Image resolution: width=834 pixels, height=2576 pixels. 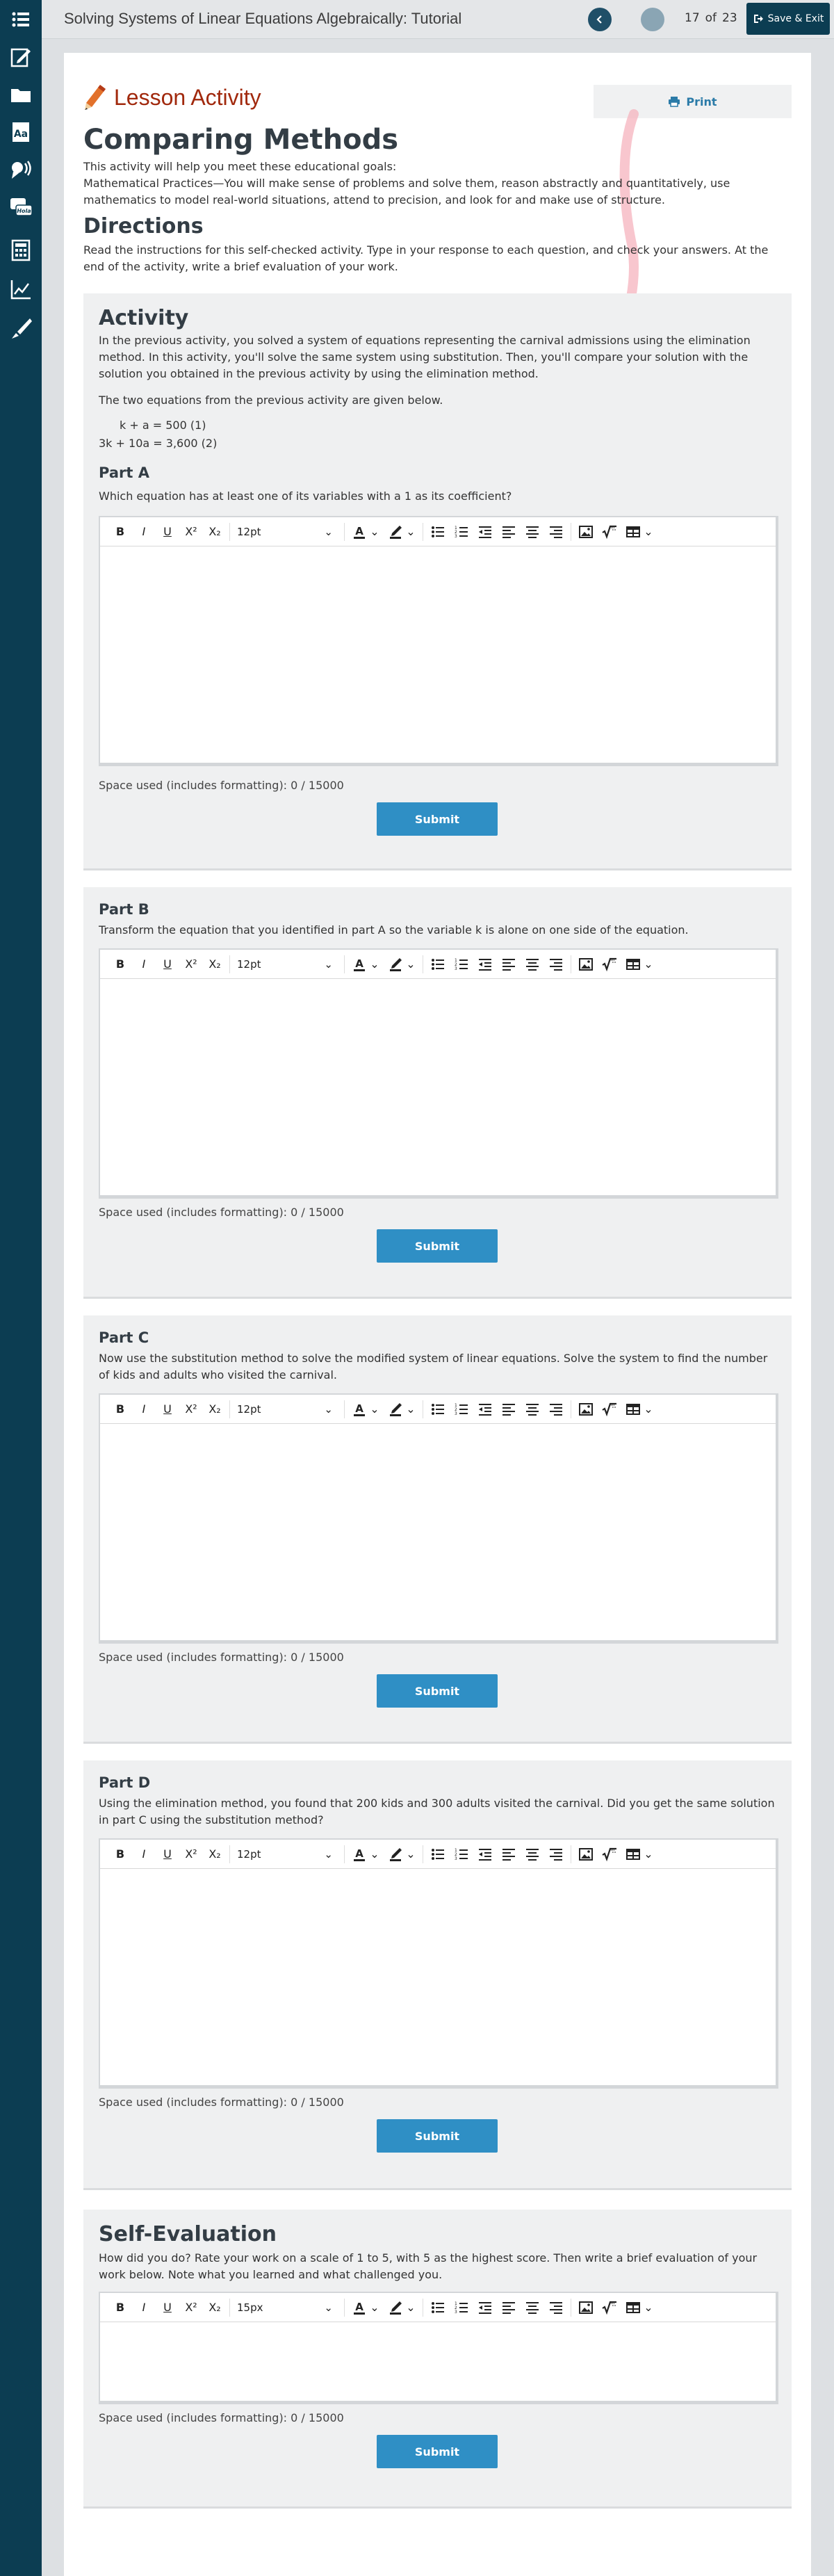 What do you see at coordinates (21, 19) in the screenshot?
I see `list-icon` at bounding box center [21, 19].